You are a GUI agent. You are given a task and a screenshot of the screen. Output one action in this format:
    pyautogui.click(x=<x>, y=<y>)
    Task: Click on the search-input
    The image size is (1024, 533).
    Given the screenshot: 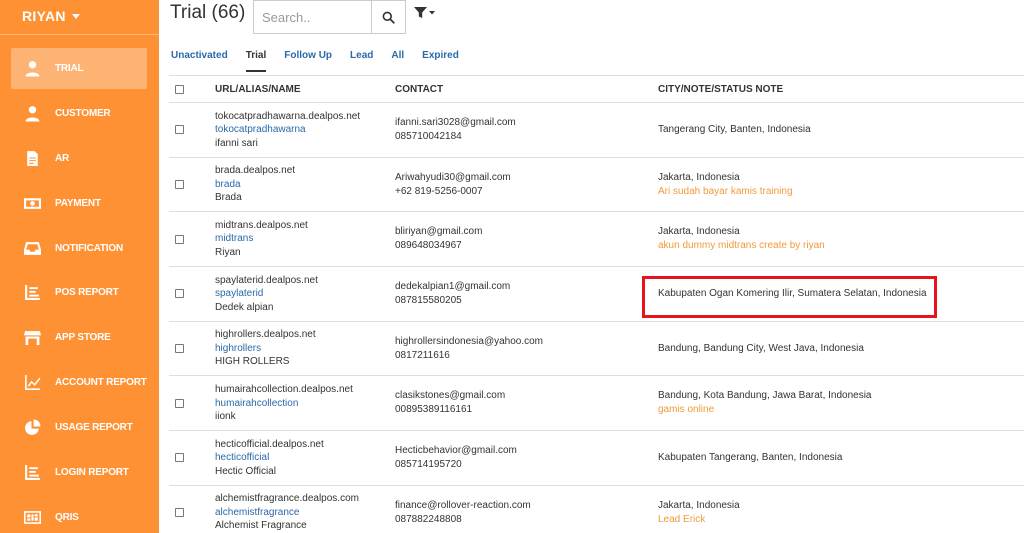 What is the action you would take?
    pyautogui.click(x=313, y=17)
    